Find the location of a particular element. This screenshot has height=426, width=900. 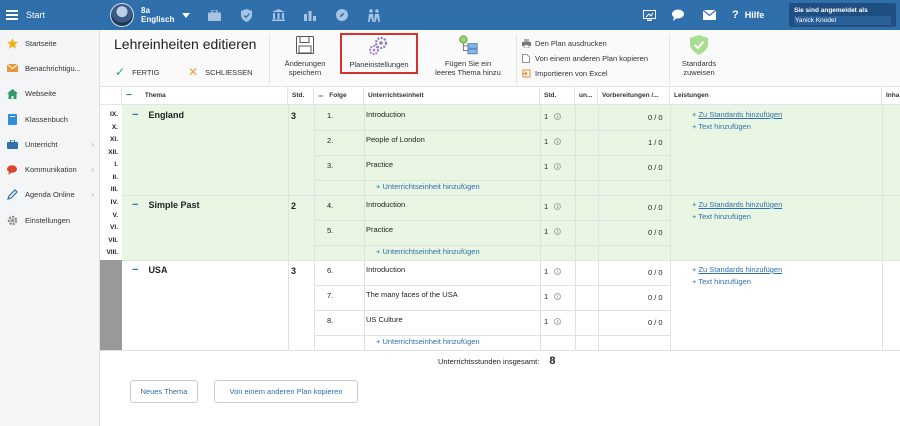

topic-name: − England is located at coordinates (158, 115).